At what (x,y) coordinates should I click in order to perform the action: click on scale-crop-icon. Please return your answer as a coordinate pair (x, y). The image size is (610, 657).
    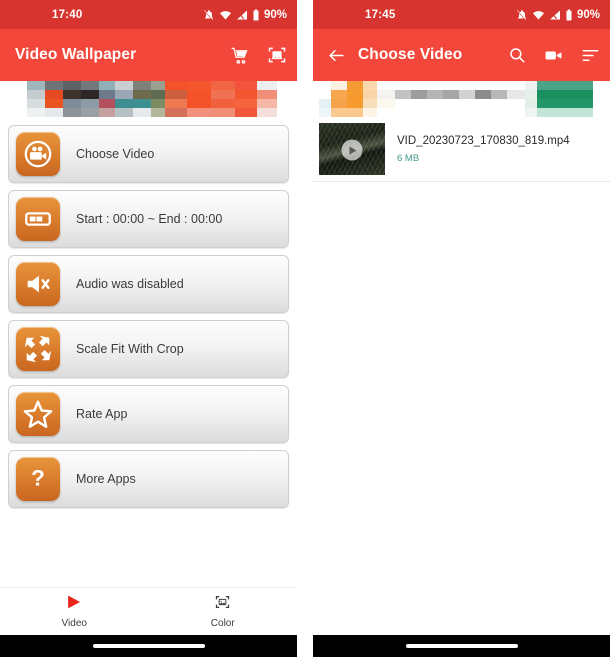
    Looking at the image, I should click on (38, 349).